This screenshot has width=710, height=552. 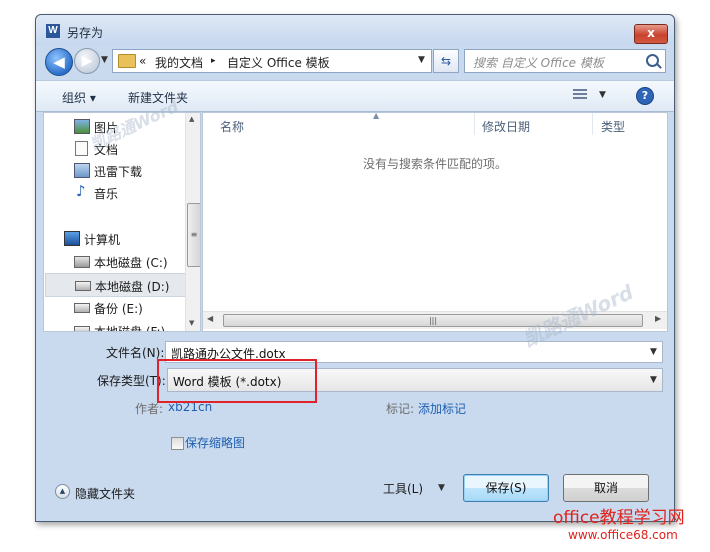 I want to click on empty-message: 没有与搜索条件匹配的项。, so click(x=435, y=164).